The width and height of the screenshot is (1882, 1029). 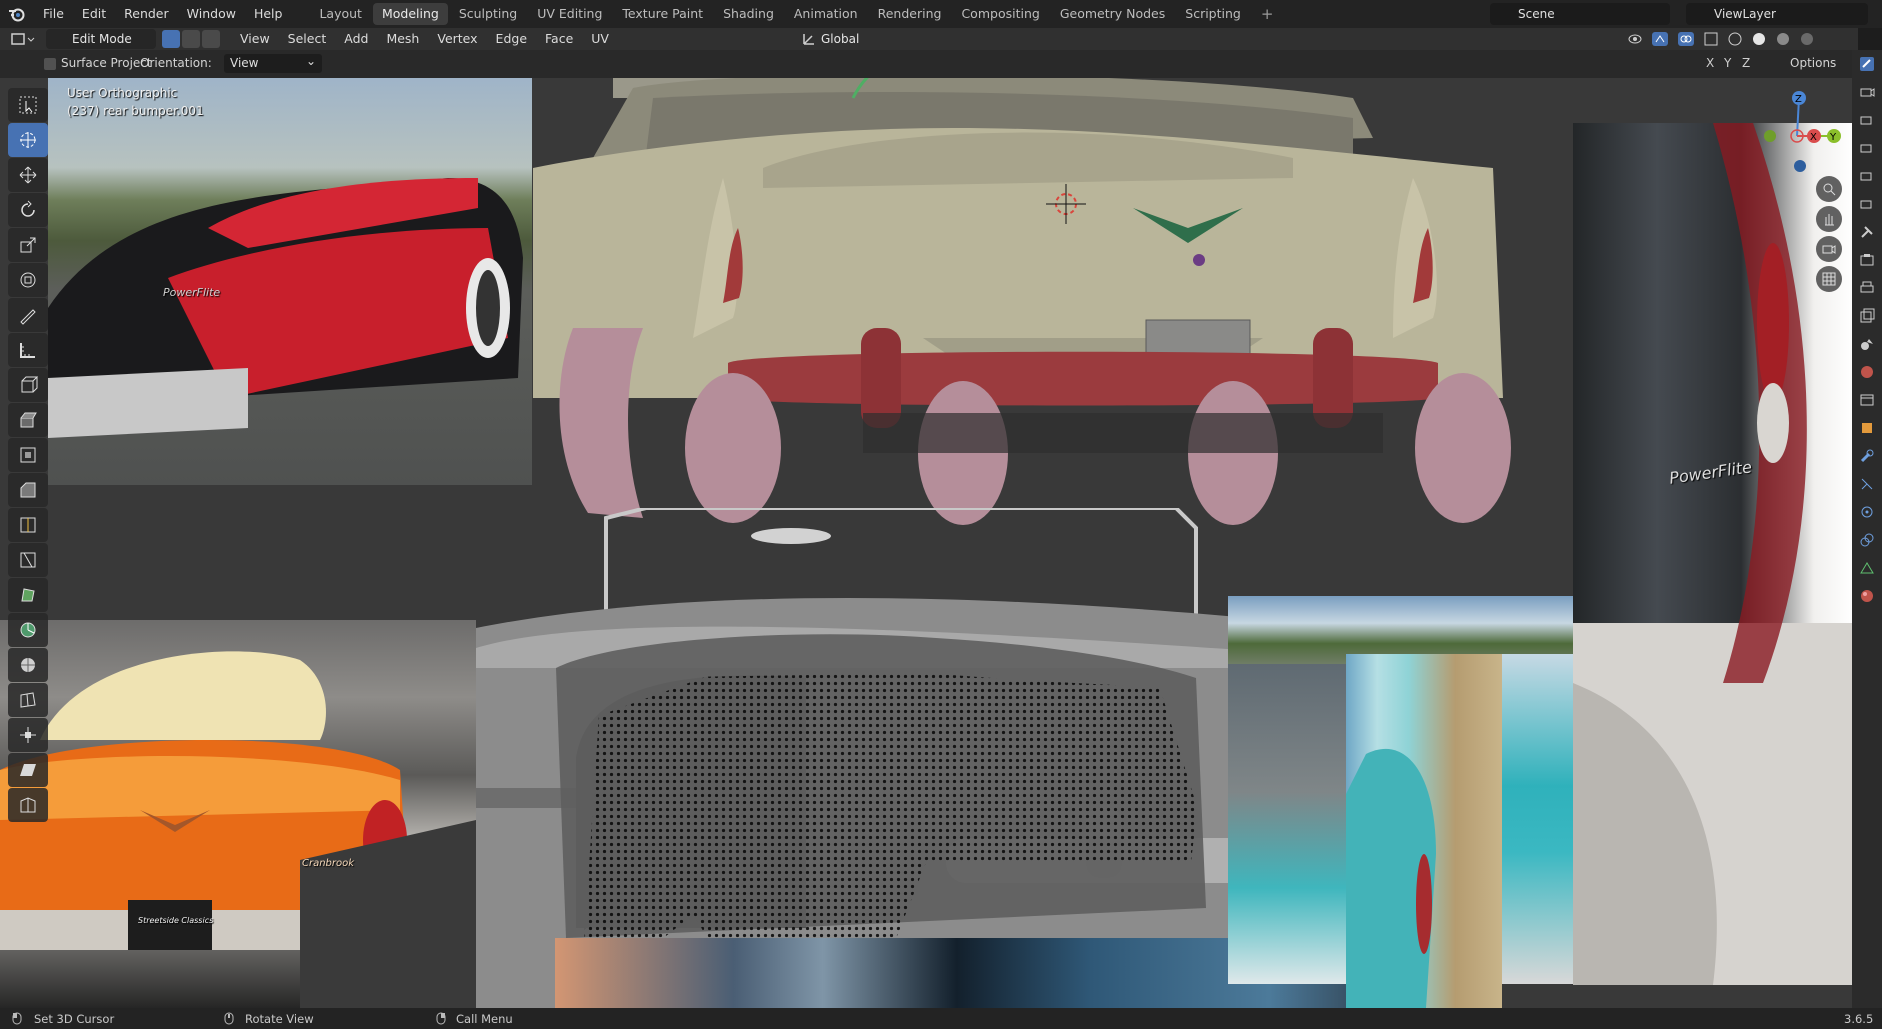 What do you see at coordinates (28, 315) in the screenshot?
I see `annotate-tool` at bounding box center [28, 315].